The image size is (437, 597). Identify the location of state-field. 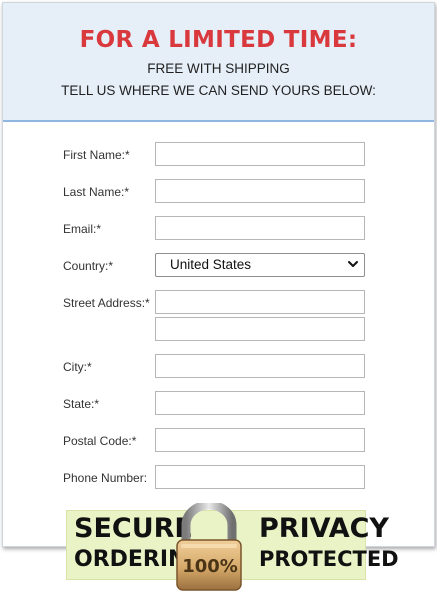
(260, 403).